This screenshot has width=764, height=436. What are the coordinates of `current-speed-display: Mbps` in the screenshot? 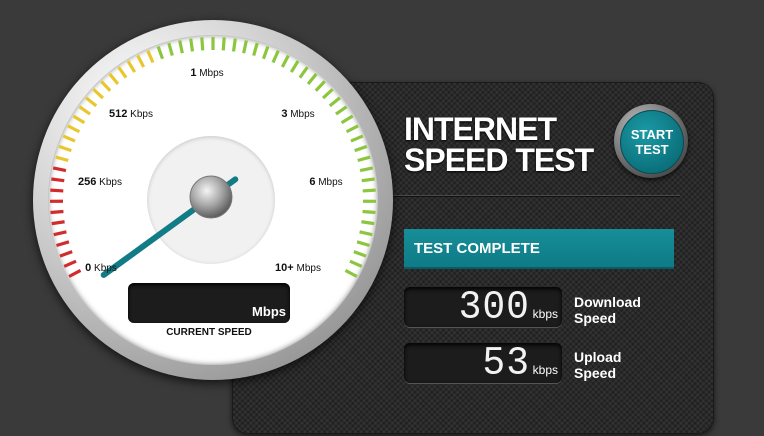 It's located at (209, 303).